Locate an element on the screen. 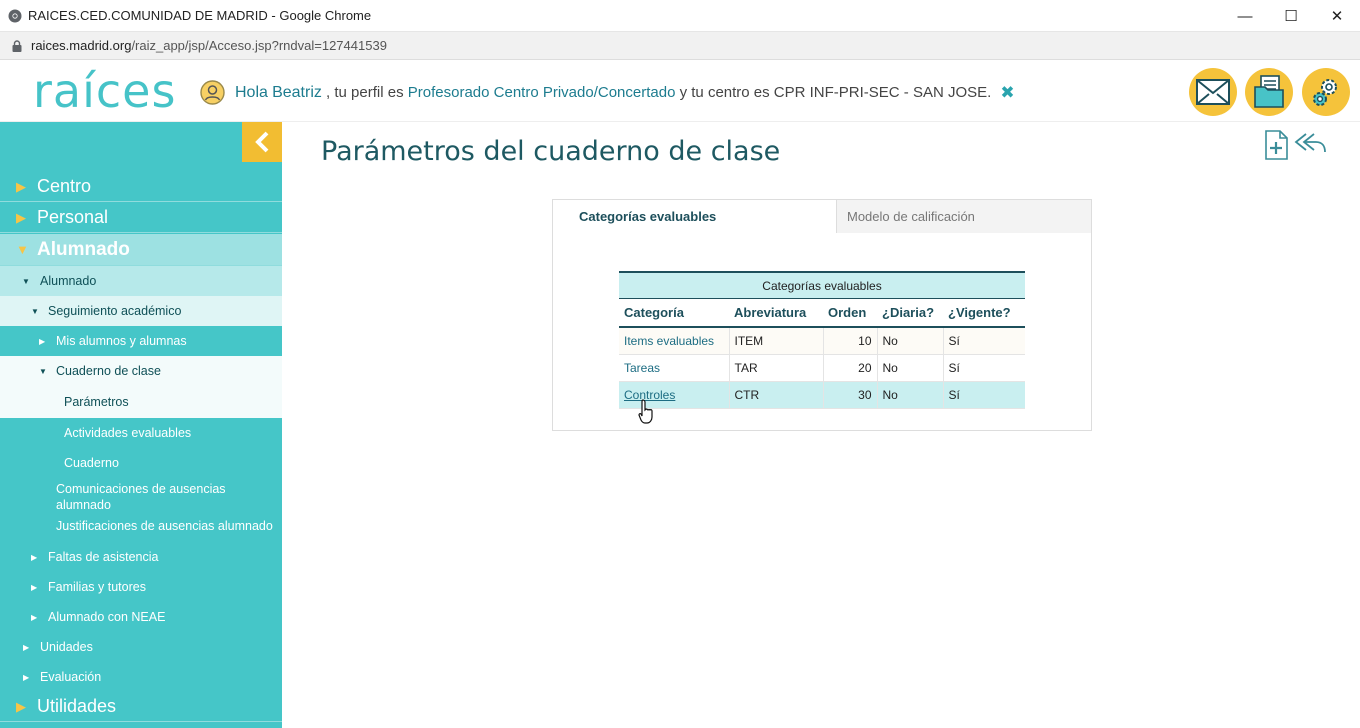 Image resolution: width=1360 pixels, height=728 pixels. maximize-button: ☐ is located at coordinates (1291, 16).